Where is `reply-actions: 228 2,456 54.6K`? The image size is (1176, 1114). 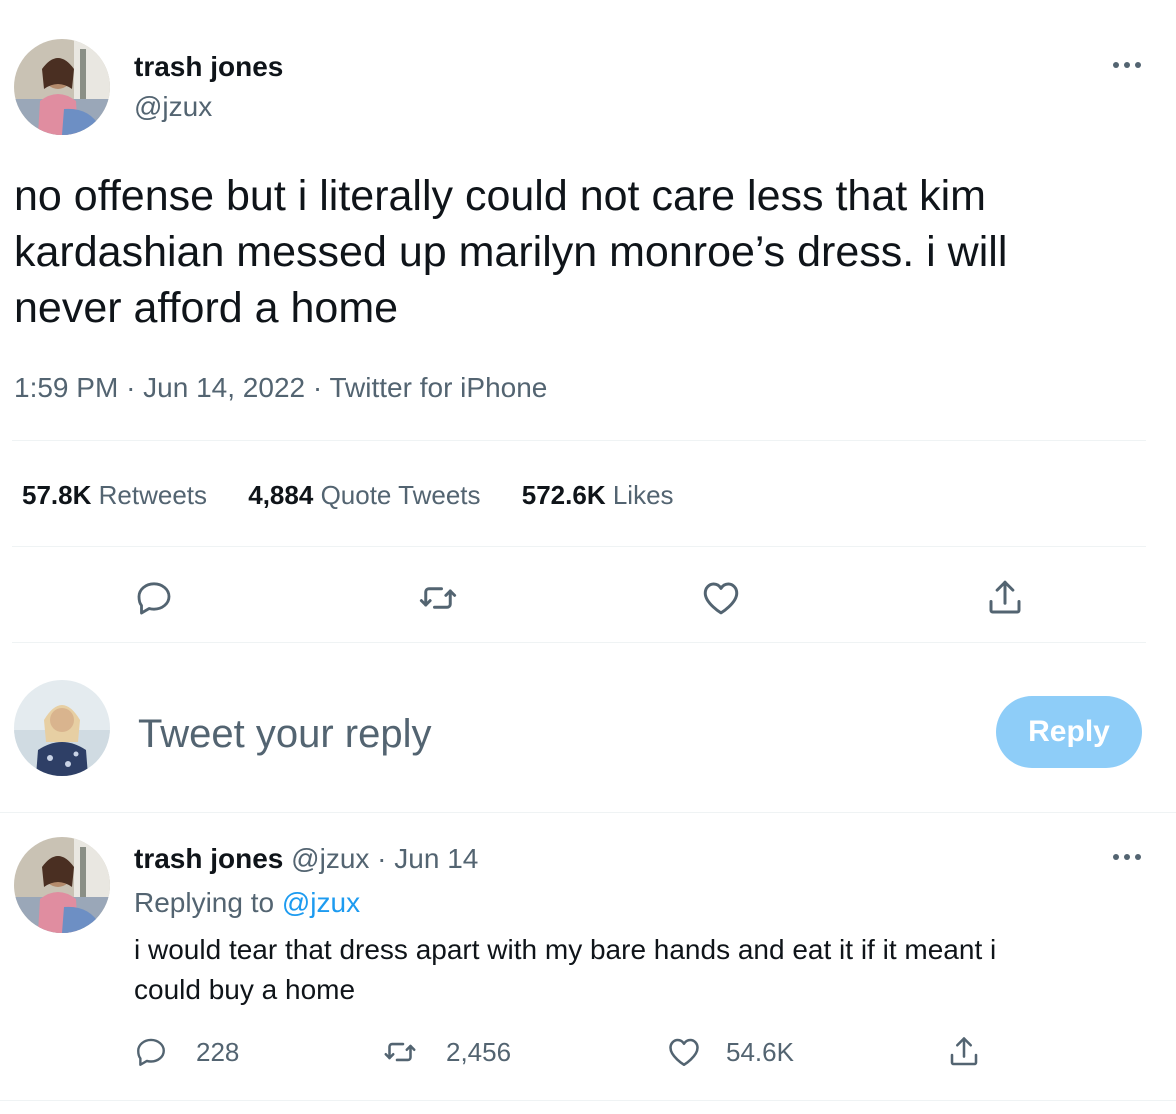
reply-actions: 228 2,456 54.6K is located at coordinates (584, 1052).